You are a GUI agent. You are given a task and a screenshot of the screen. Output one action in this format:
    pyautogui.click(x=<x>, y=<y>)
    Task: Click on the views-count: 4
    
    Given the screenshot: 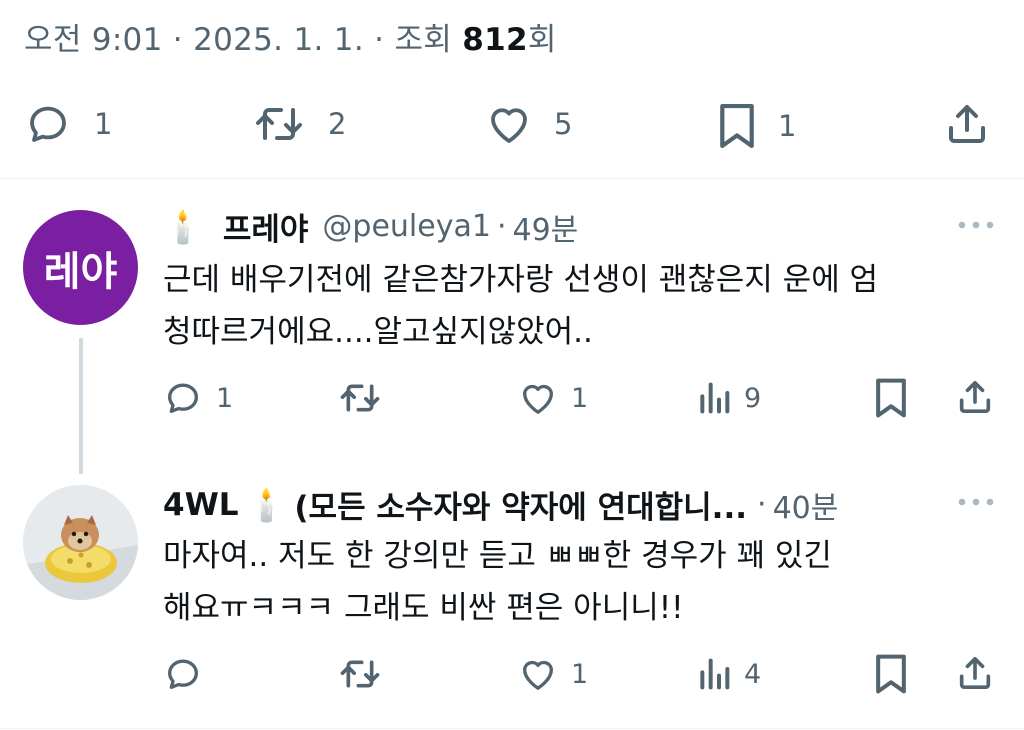 What is the action you would take?
    pyautogui.click(x=753, y=674)
    